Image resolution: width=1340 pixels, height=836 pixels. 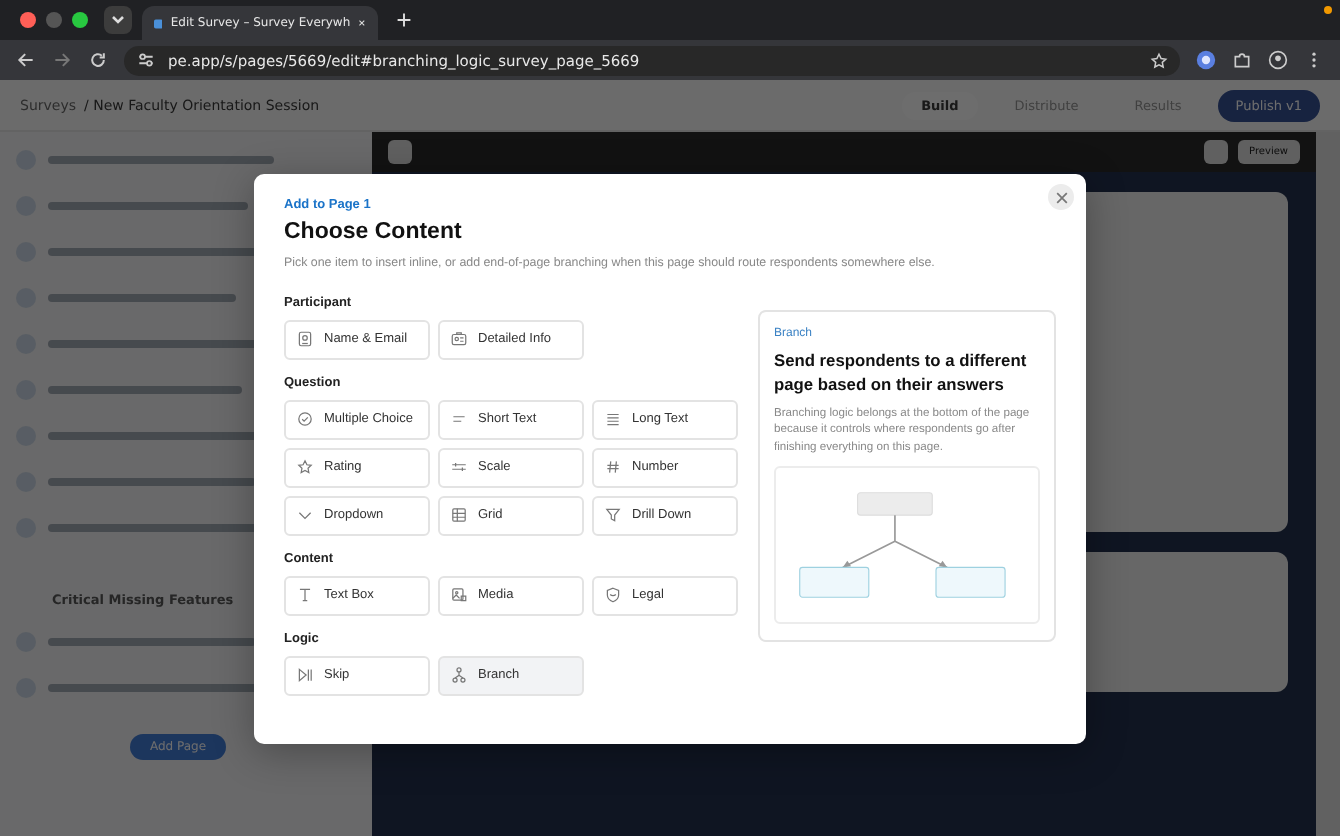 What do you see at coordinates (28, 20) in the screenshot?
I see `close-window-icon` at bounding box center [28, 20].